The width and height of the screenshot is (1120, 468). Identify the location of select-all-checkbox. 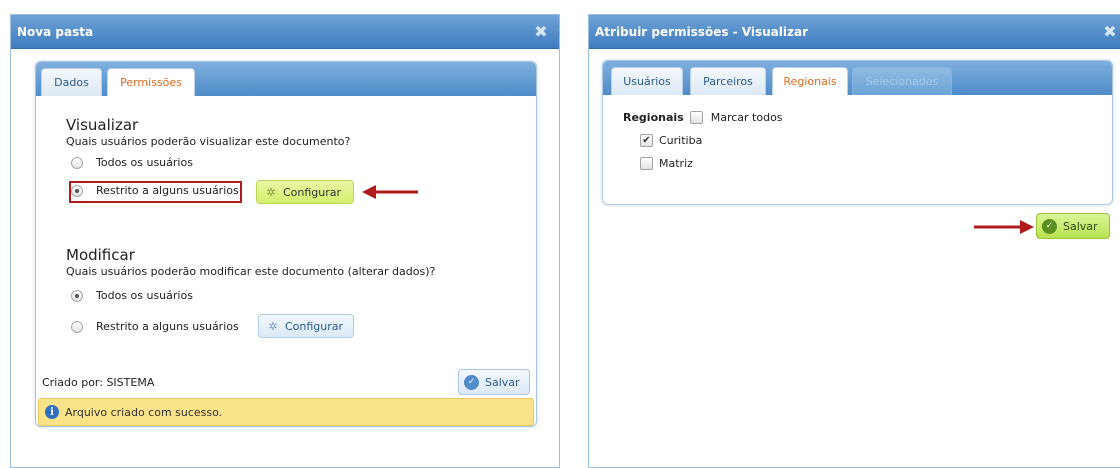
(696, 117).